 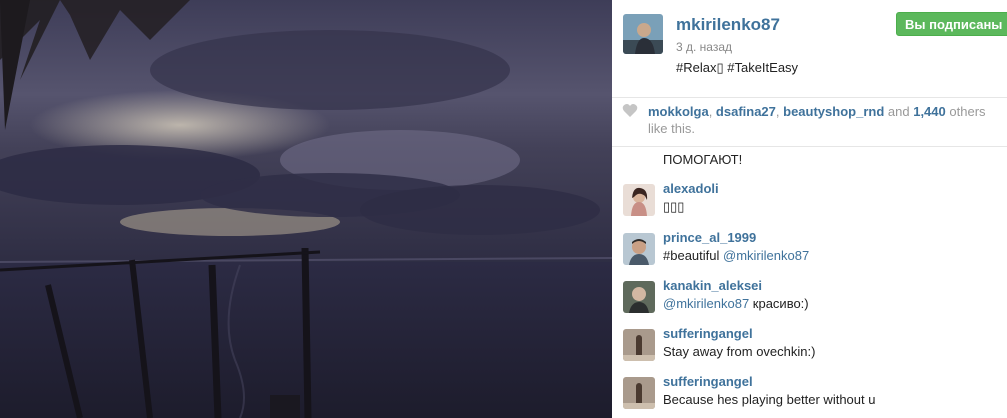 I want to click on comment-text-before: #beautiful, so click(x=693, y=255).